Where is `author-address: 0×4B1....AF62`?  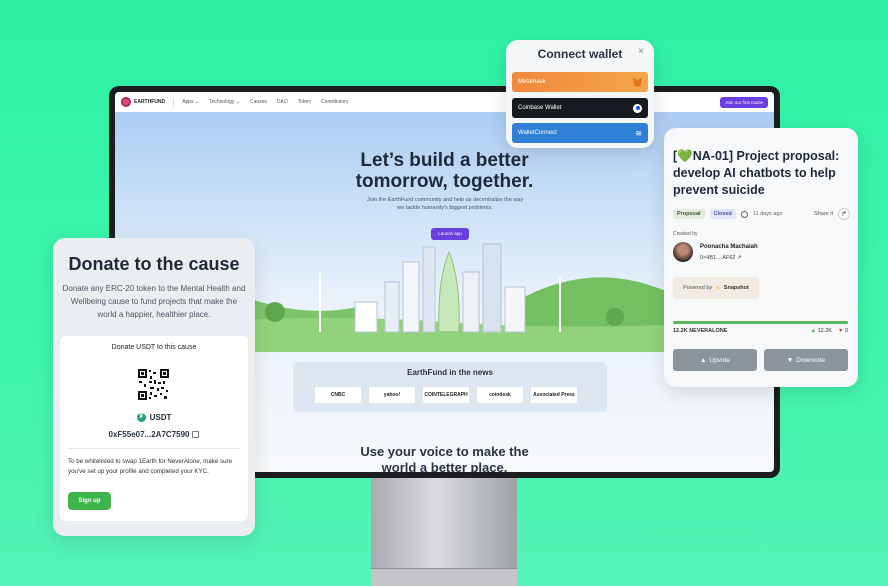 author-address: 0×4B1....AF62 is located at coordinates (718, 258).